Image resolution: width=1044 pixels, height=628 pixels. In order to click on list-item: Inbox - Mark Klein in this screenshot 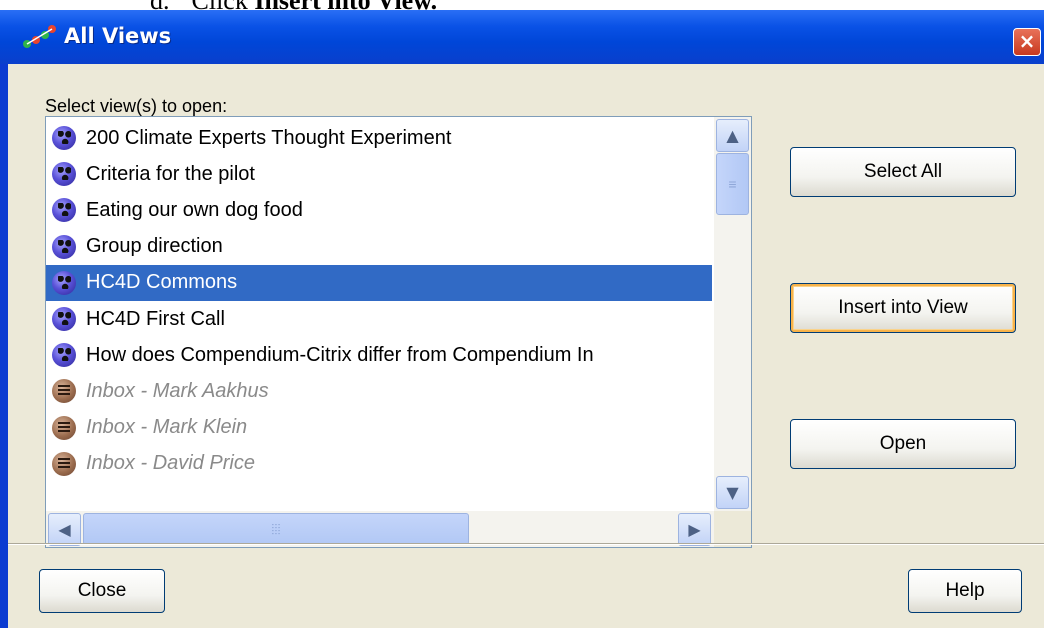, I will do `click(379, 428)`.